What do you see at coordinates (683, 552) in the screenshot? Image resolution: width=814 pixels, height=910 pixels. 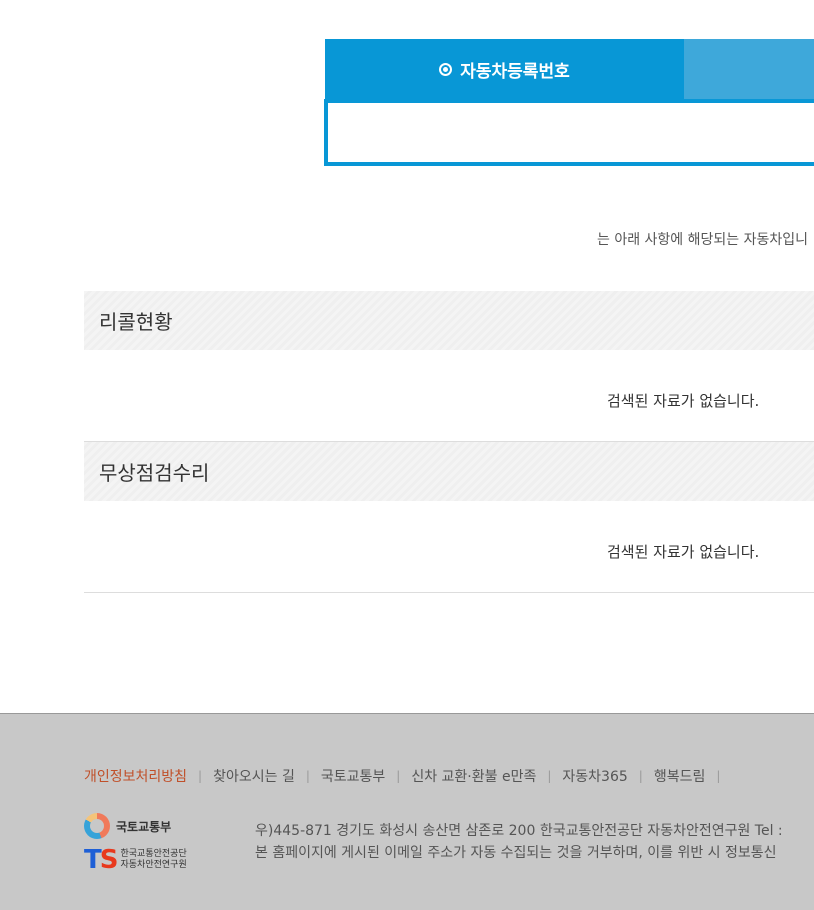 I see `free-inspection-empty-message: 검색된 자료가 없습니다.` at bounding box center [683, 552].